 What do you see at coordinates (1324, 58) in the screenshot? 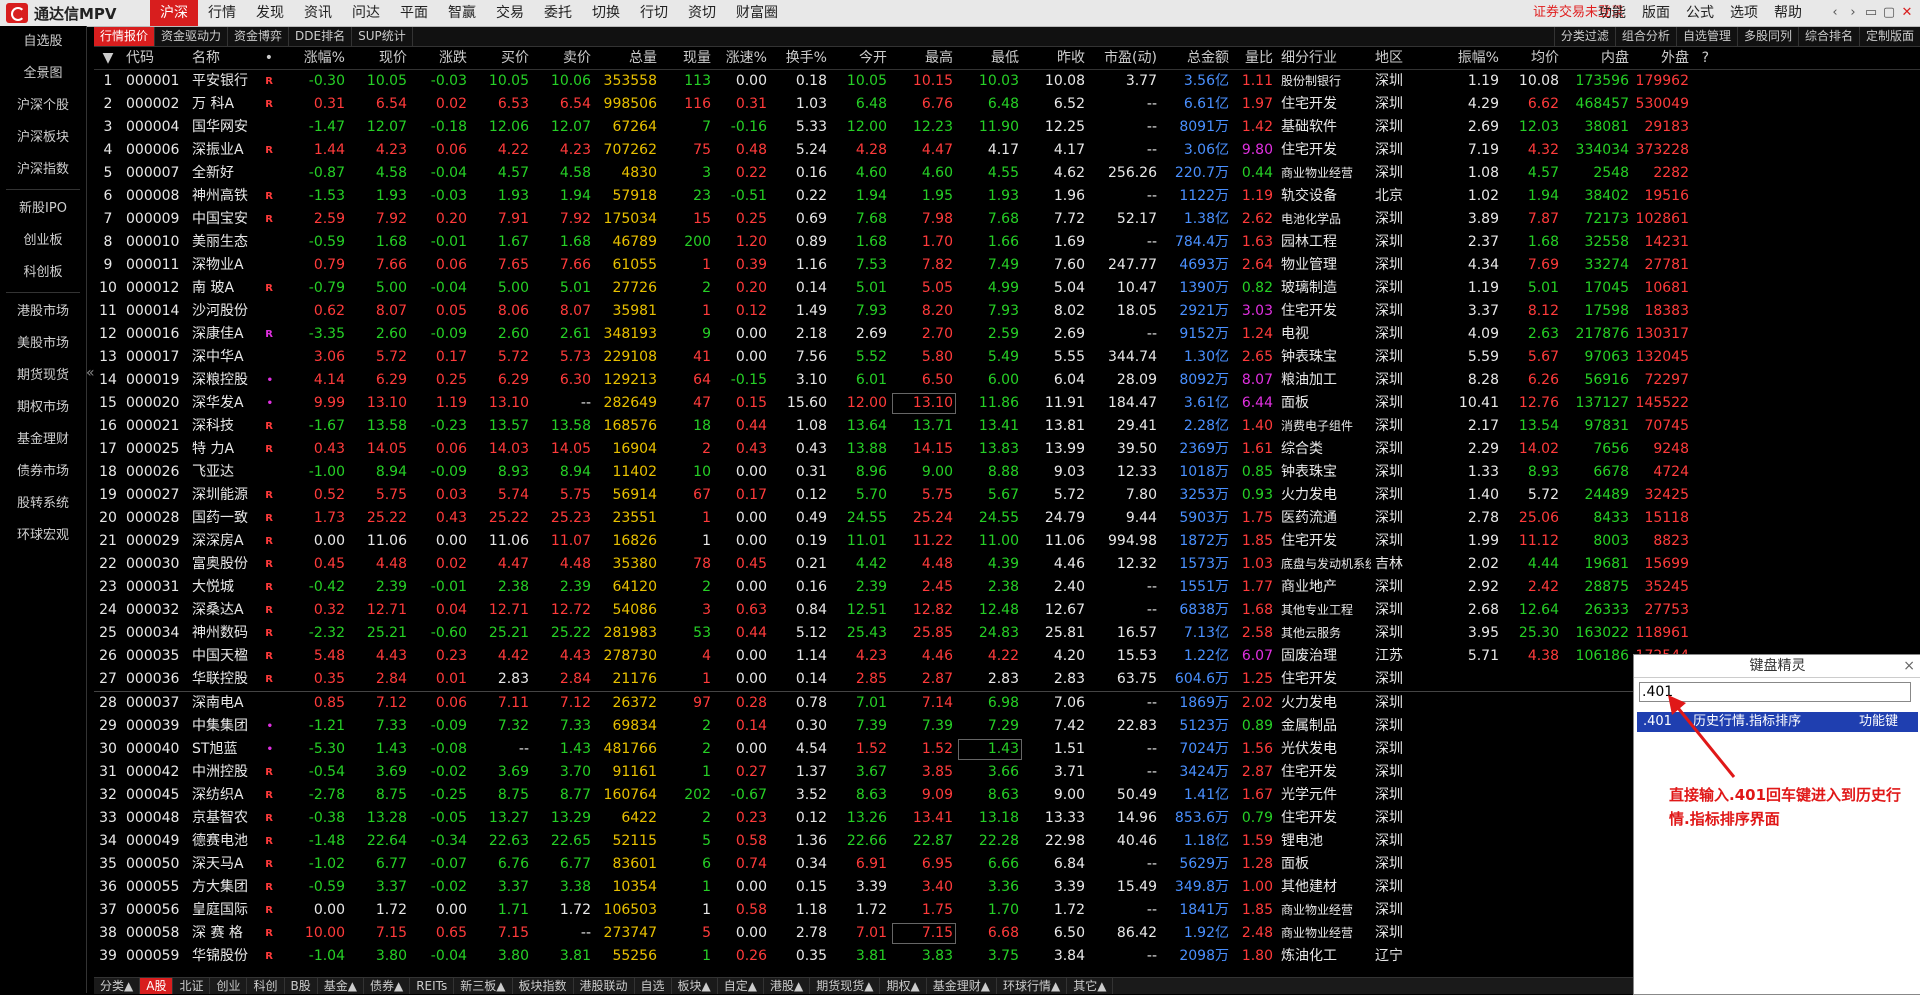
I see `column-header: 细分行业` at bounding box center [1324, 58].